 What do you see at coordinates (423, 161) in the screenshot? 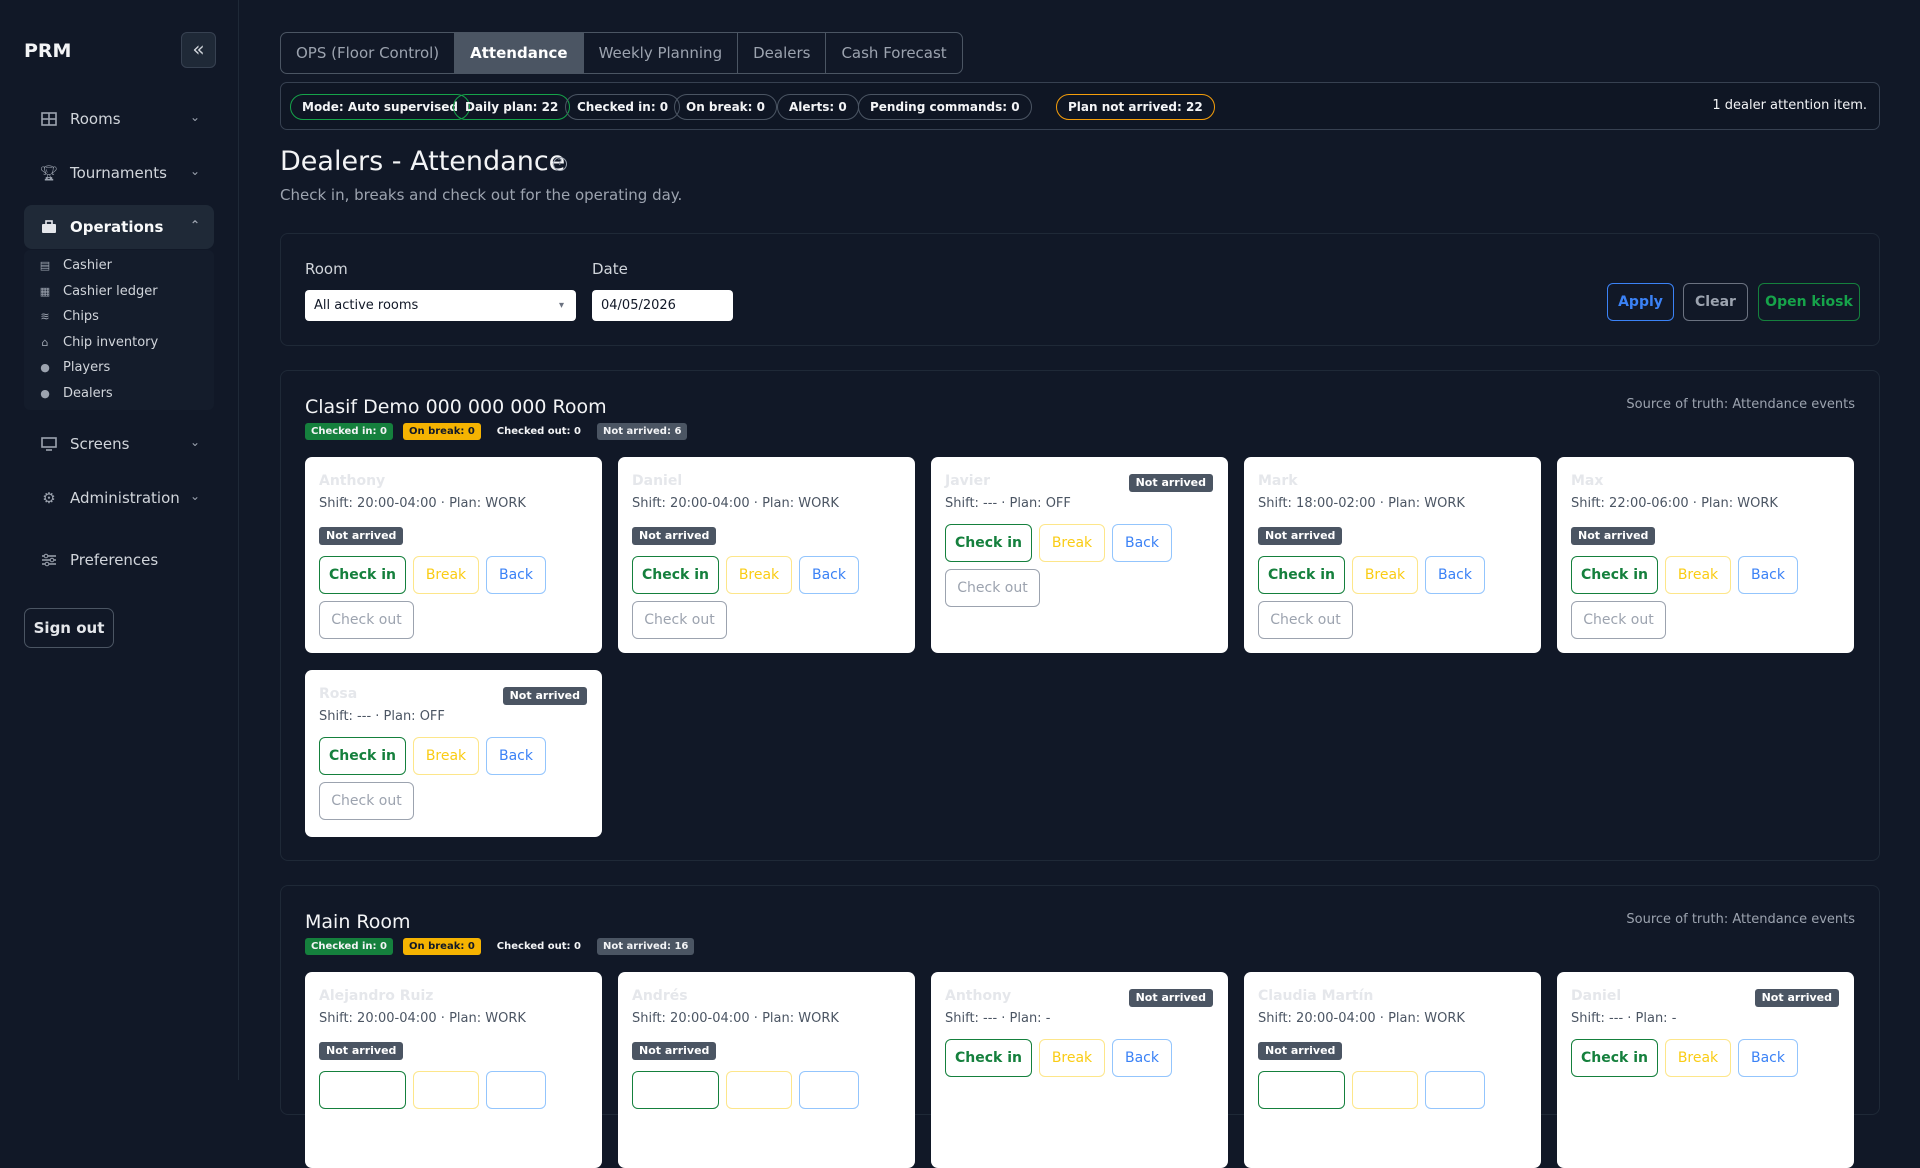
I see `page-title: Dealers - Attendance` at bounding box center [423, 161].